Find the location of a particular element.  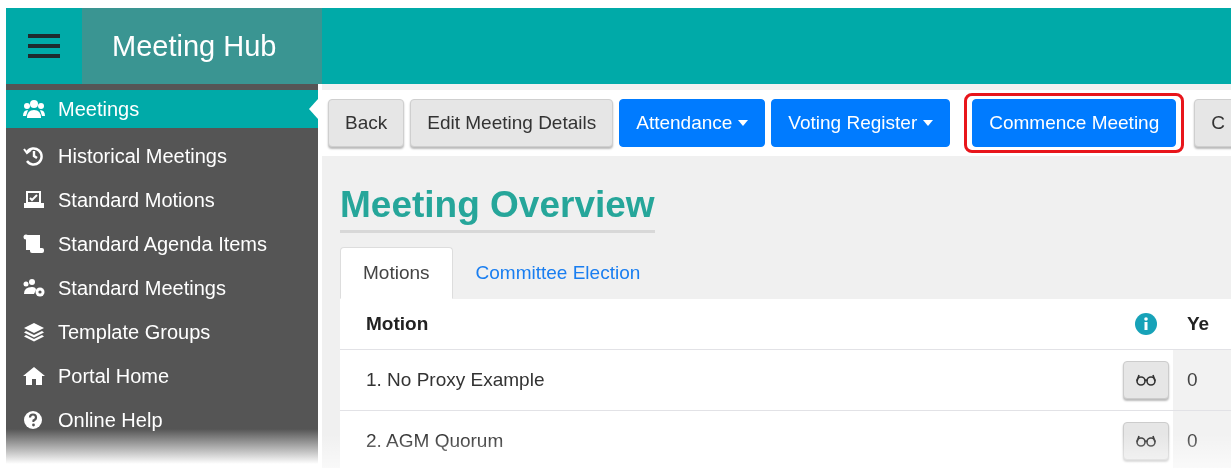

info-icon is located at coordinates (1146, 324).